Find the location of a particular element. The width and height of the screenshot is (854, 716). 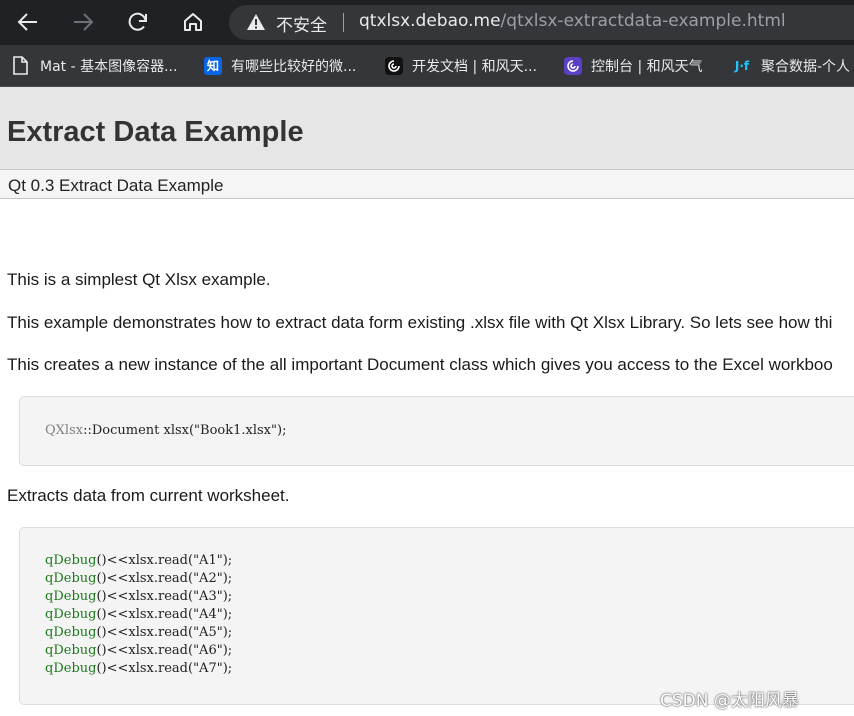

reload-button is located at coordinates (138, 22).